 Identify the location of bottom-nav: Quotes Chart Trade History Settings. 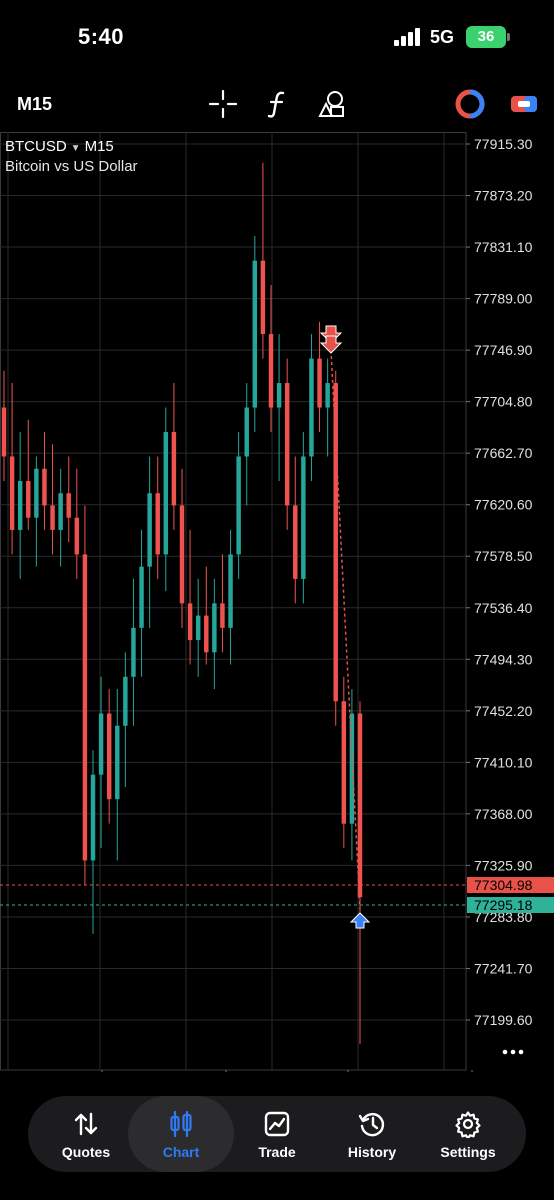
(277, 1134).